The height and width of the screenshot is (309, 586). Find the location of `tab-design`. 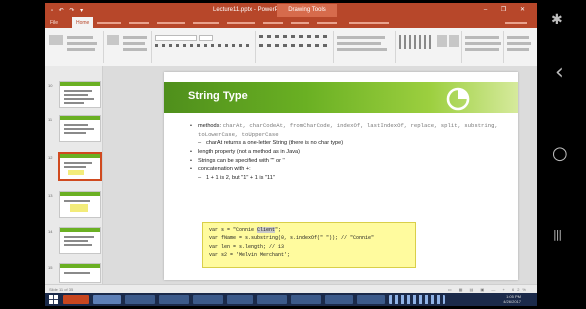

tab-design is located at coordinates (139, 23).